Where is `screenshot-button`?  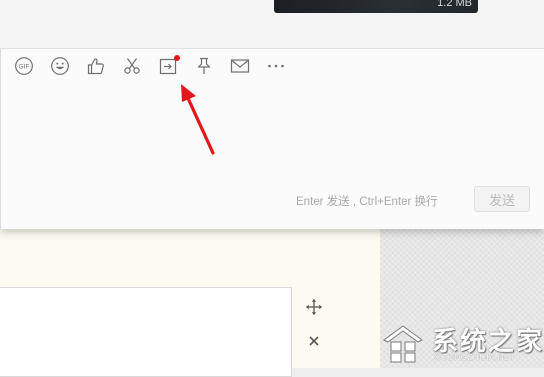 screenshot-button is located at coordinates (132, 66).